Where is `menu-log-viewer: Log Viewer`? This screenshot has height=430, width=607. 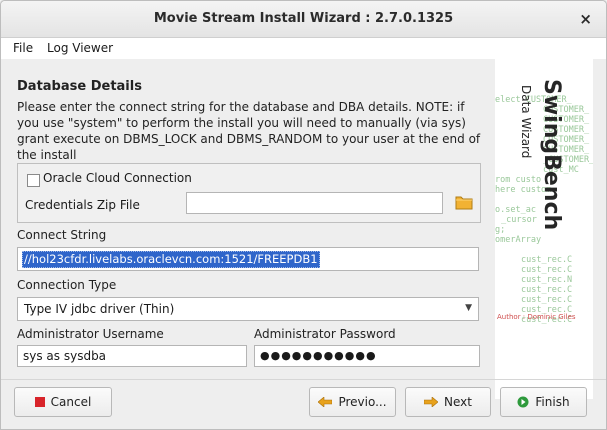 menu-log-viewer: Log Viewer is located at coordinates (80, 48).